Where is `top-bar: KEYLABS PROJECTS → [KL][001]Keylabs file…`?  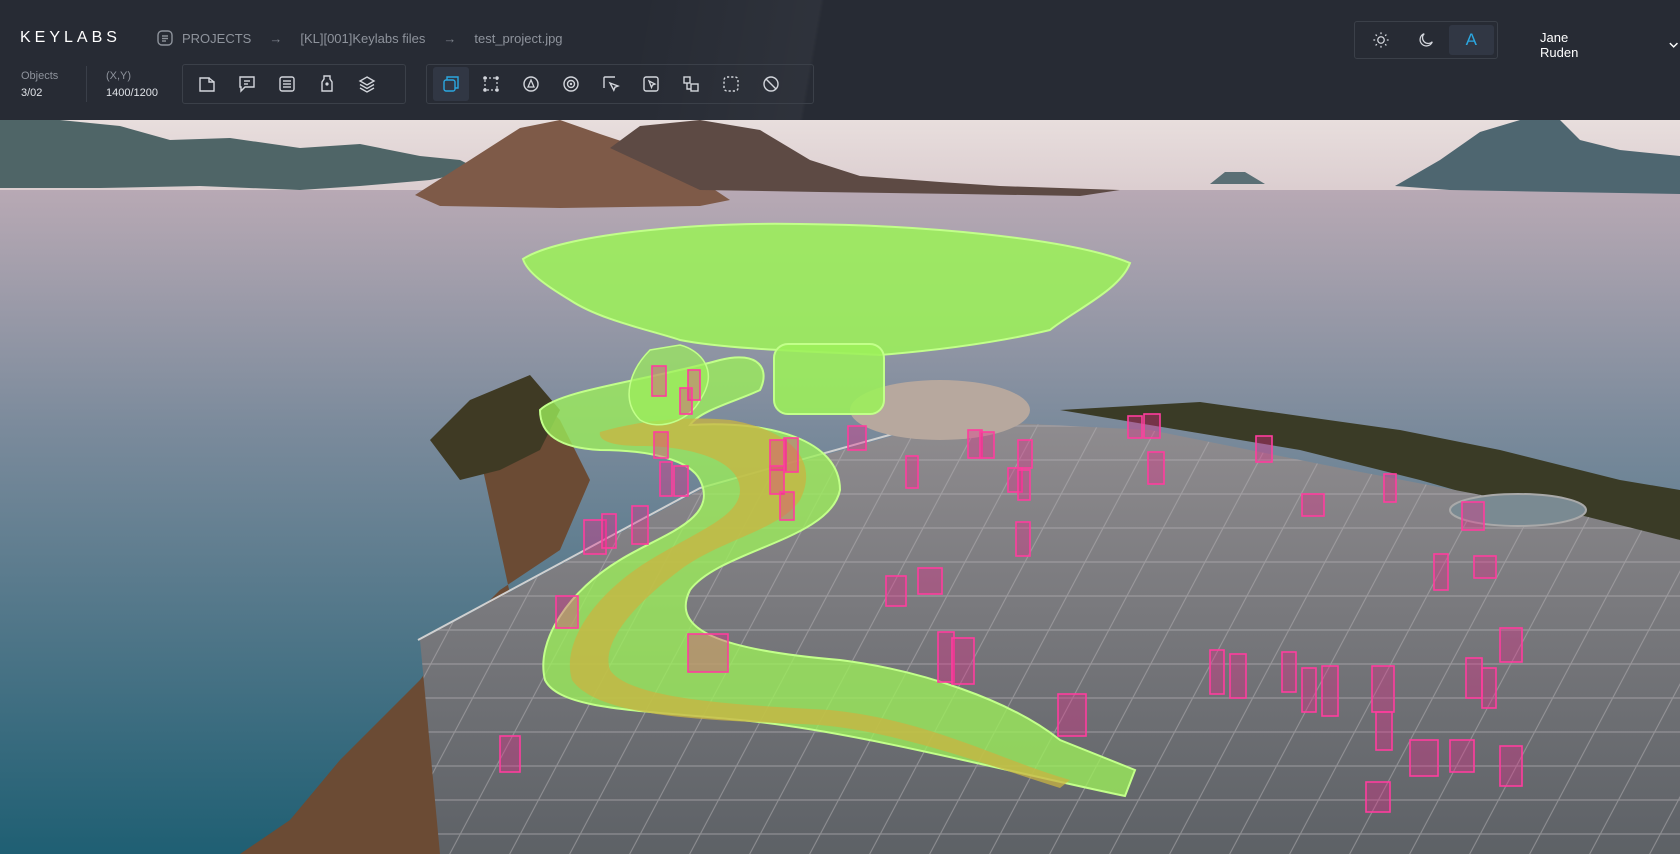 top-bar: KEYLABS PROJECTS → [KL][001]Keylabs file… is located at coordinates (840, 60).